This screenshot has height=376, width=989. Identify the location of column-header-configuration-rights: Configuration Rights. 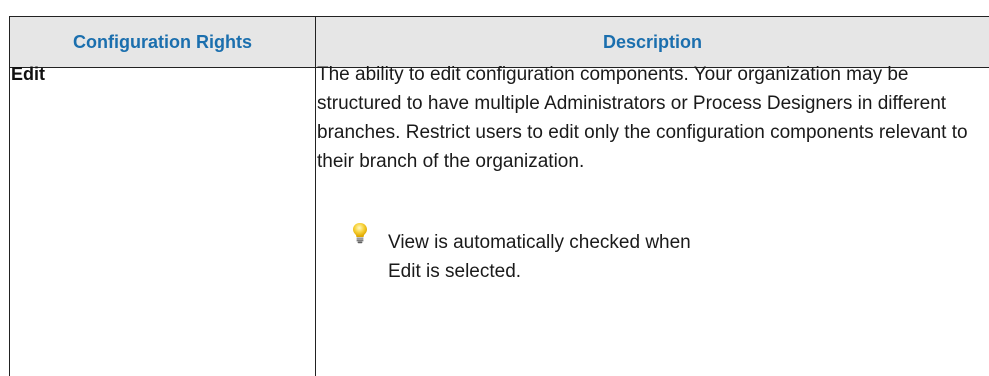
(162, 42).